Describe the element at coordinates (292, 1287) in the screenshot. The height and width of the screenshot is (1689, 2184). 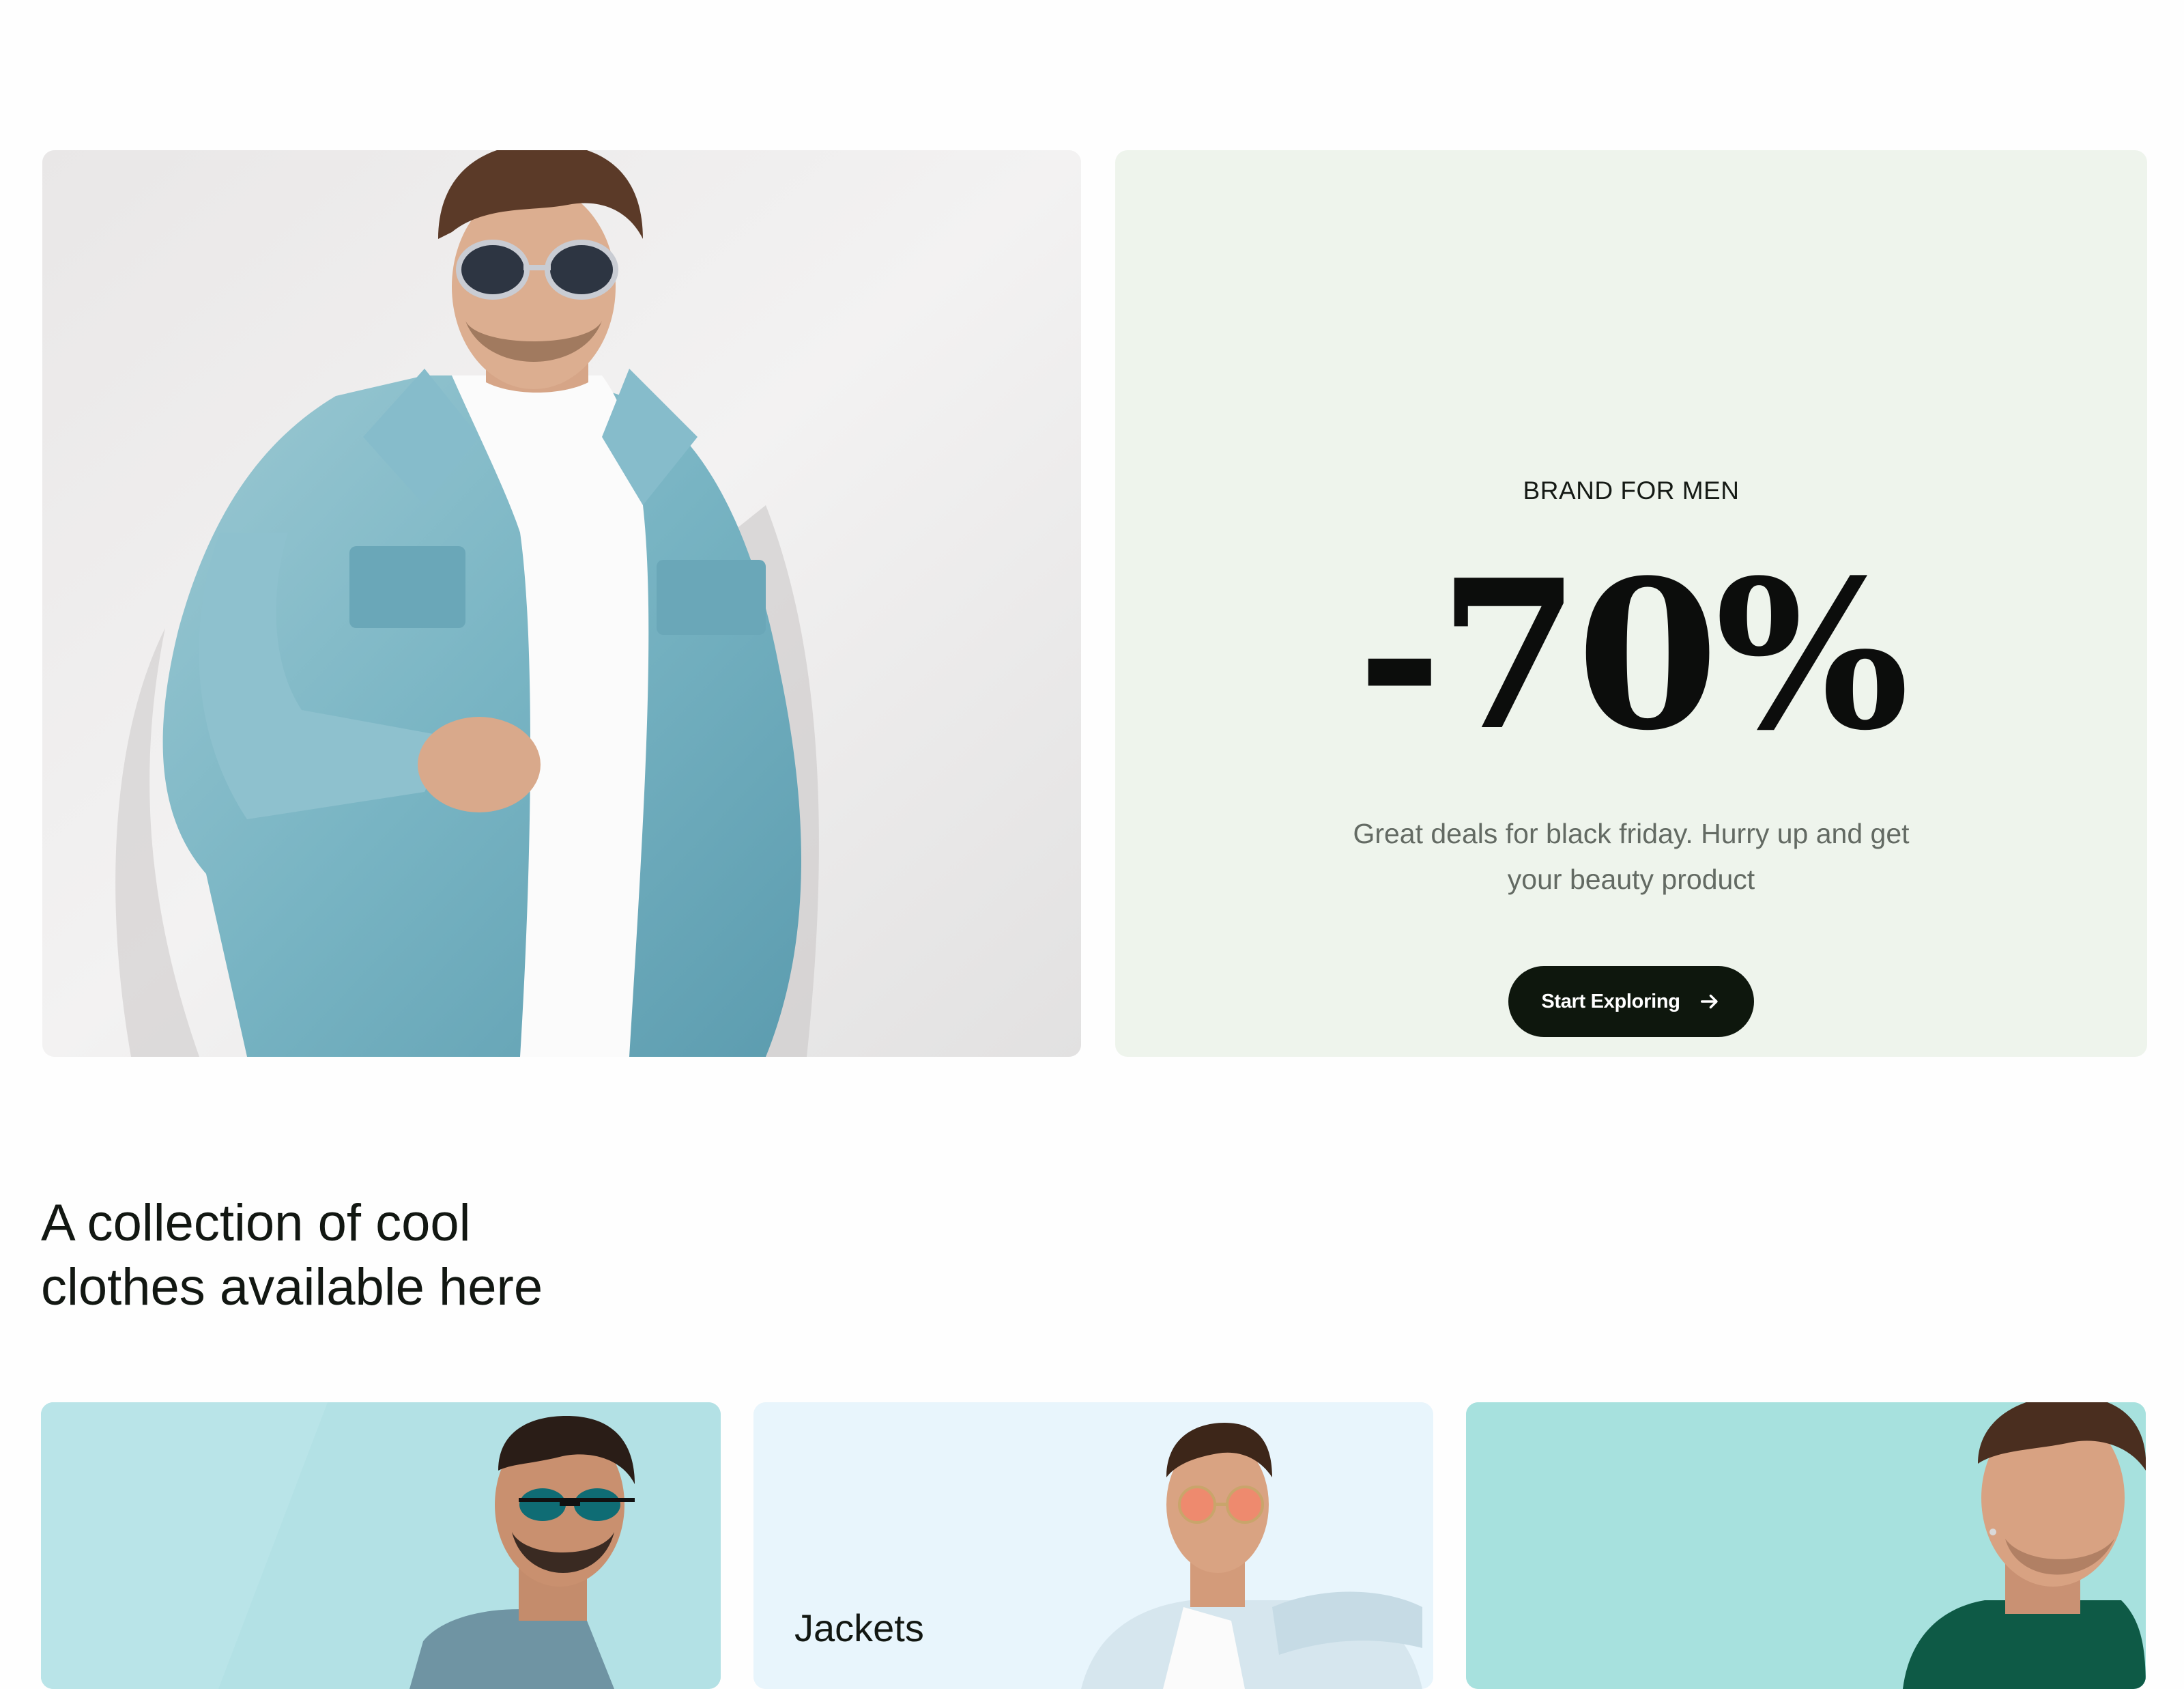
I see `collection-heading-line-2: clothes available here` at that location.